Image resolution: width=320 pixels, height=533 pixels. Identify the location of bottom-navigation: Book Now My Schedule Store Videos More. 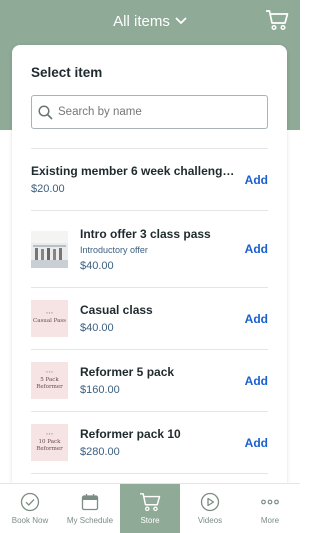
(150, 508).